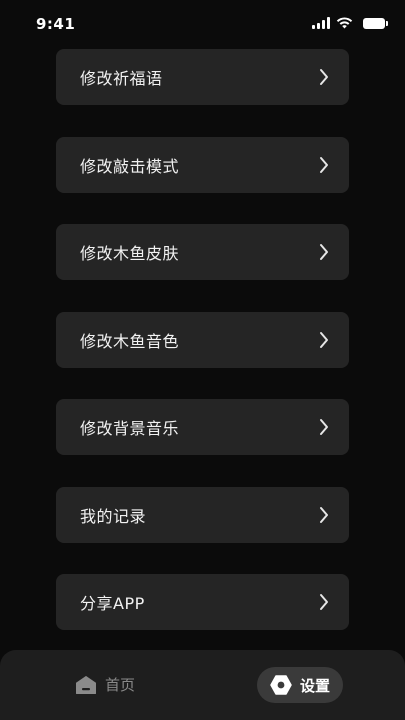  I want to click on menu-item-label: 修改木鱼皮肤, so click(130, 253).